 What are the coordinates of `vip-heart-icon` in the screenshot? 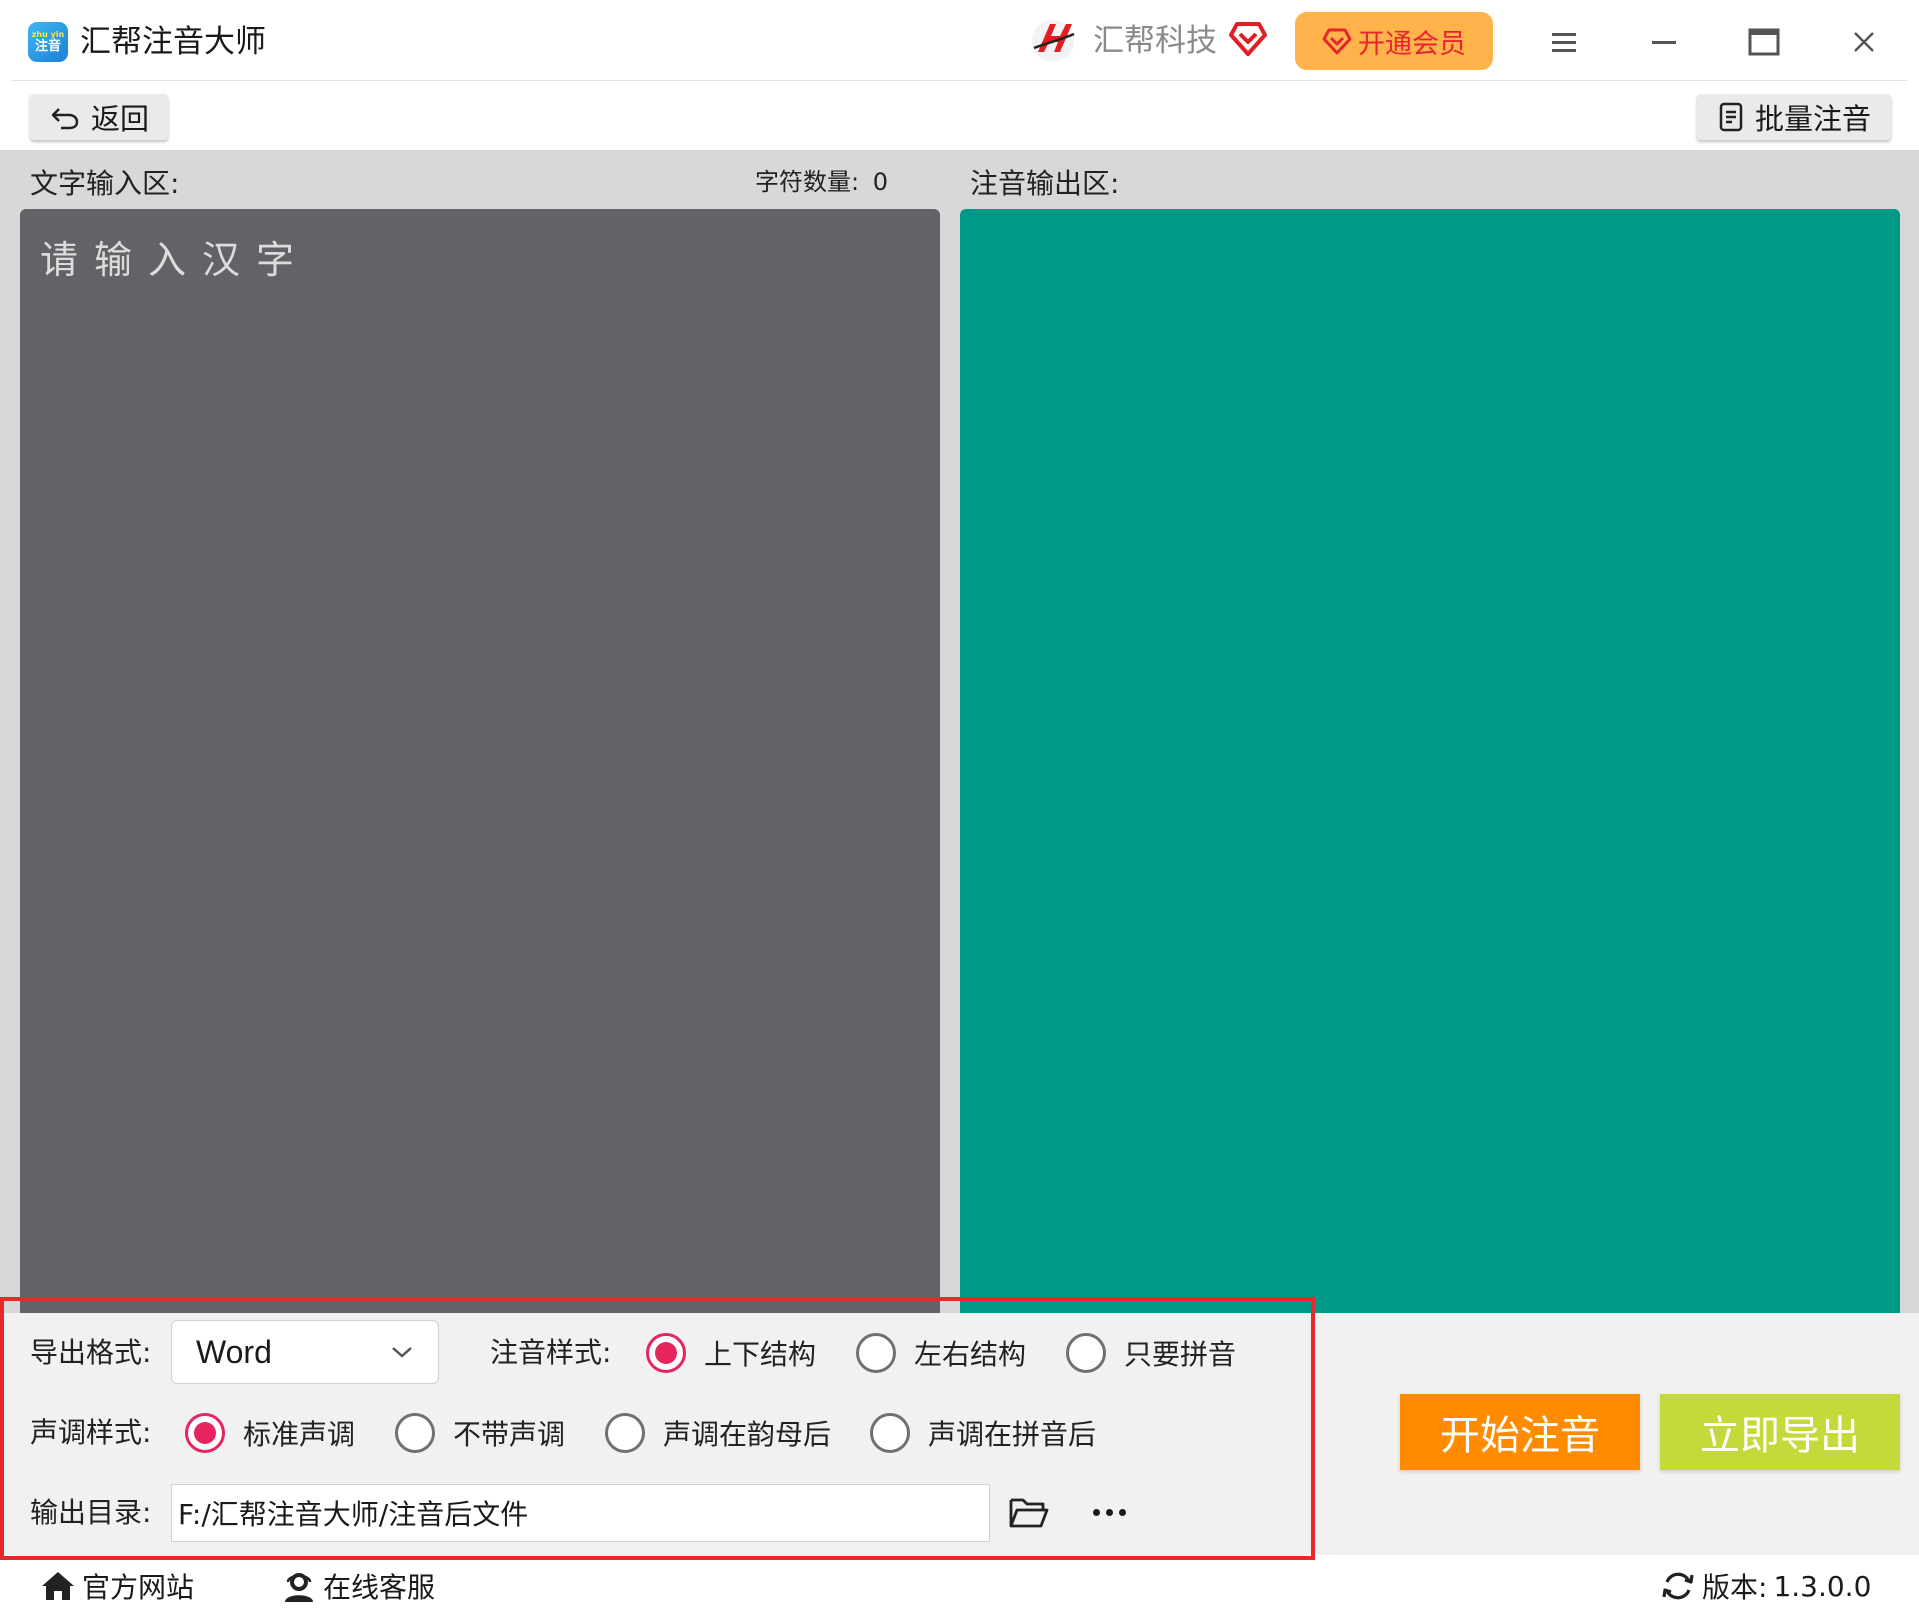 It's located at (1337, 41).